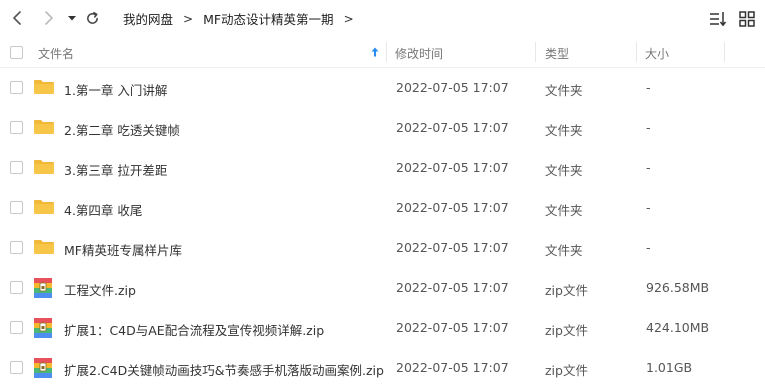  Describe the element at coordinates (123, 249) in the screenshot. I see `file-name: MF精英班专属样片库` at that location.